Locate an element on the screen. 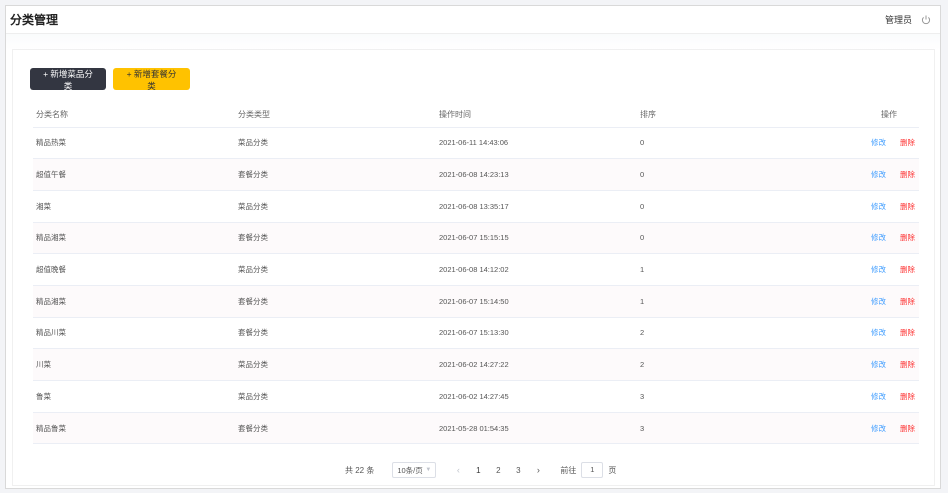 This screenshot has height=493, width=948. table-row: 鲁菜 菜品分类 2021-06-02 14:27:45 3 修改 删除 is located at coordinates (476, 396).